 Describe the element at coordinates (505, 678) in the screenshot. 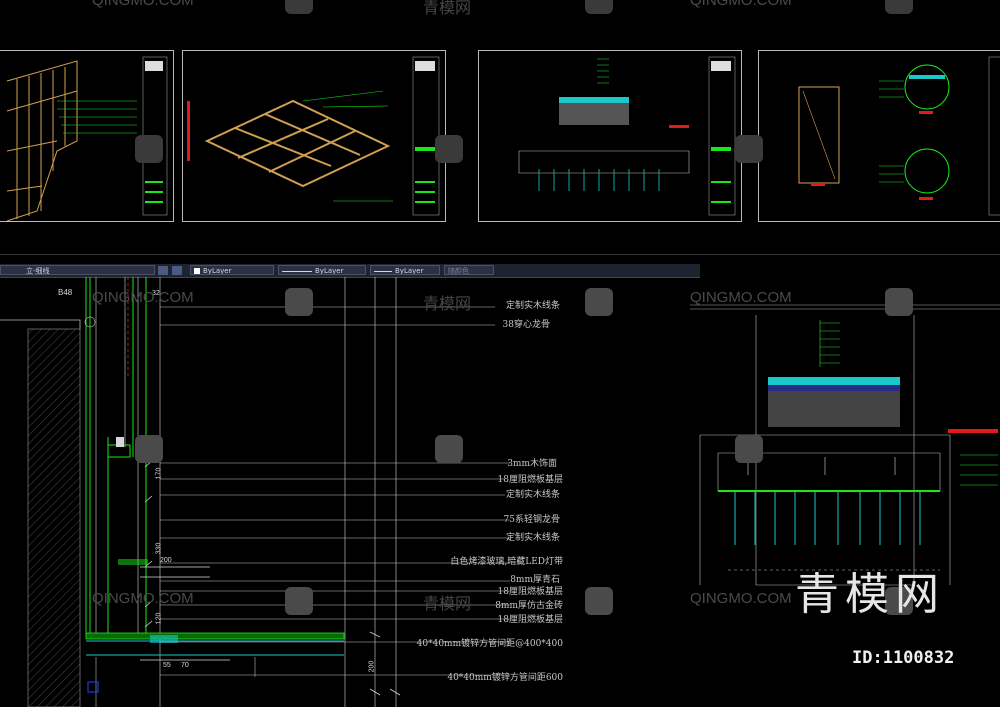

I see `material-label: 40*40mm镀锌方管间距600` at that location.